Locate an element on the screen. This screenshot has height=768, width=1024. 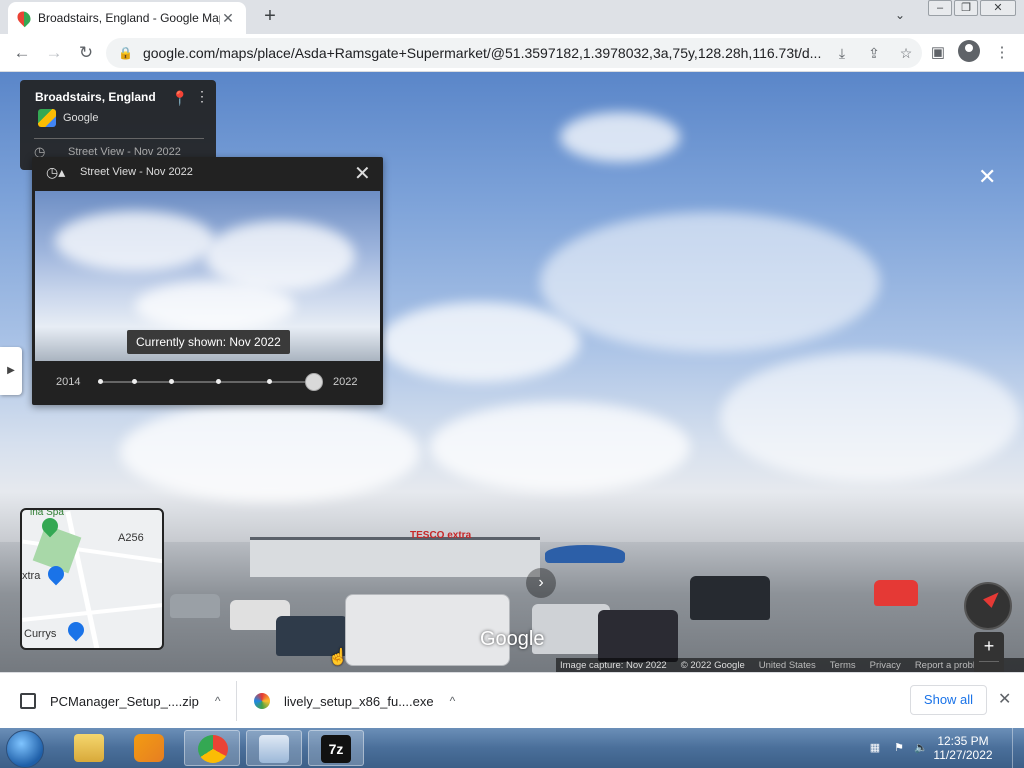
privacy-link: Privacy is located at coordinates (885, 665).